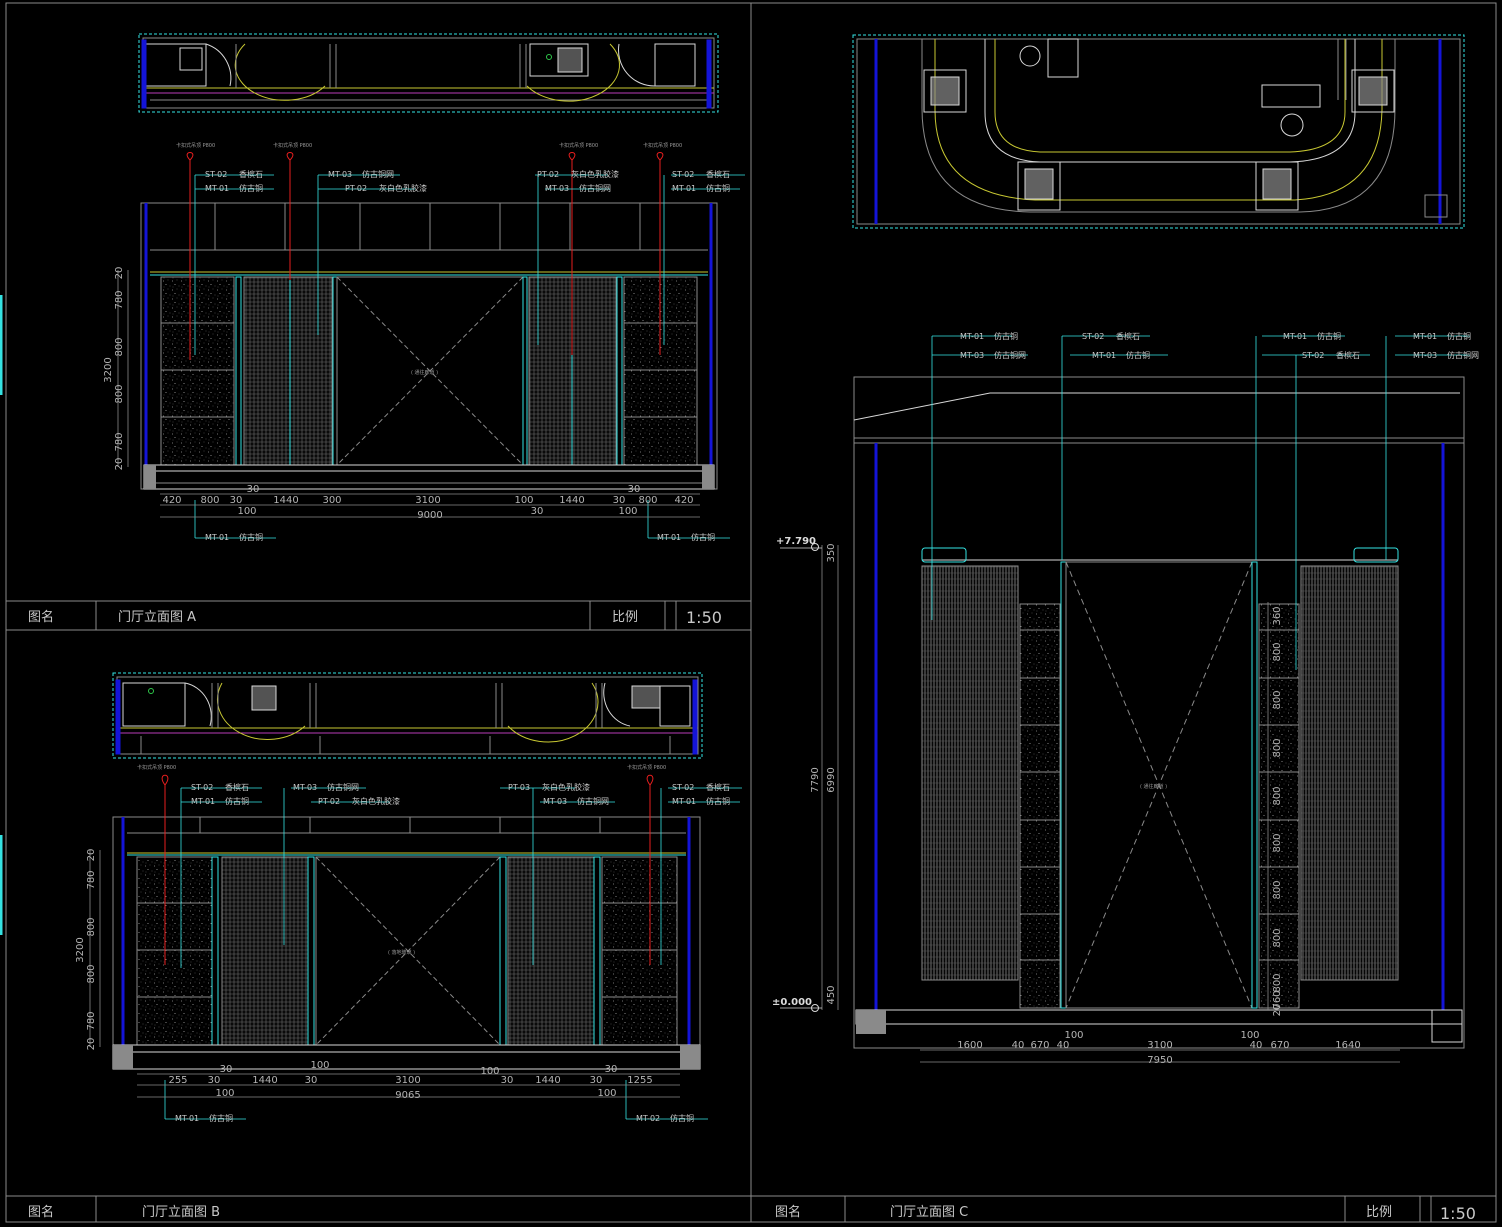  I want to click on dimension-value: 300, so click(331, 500).